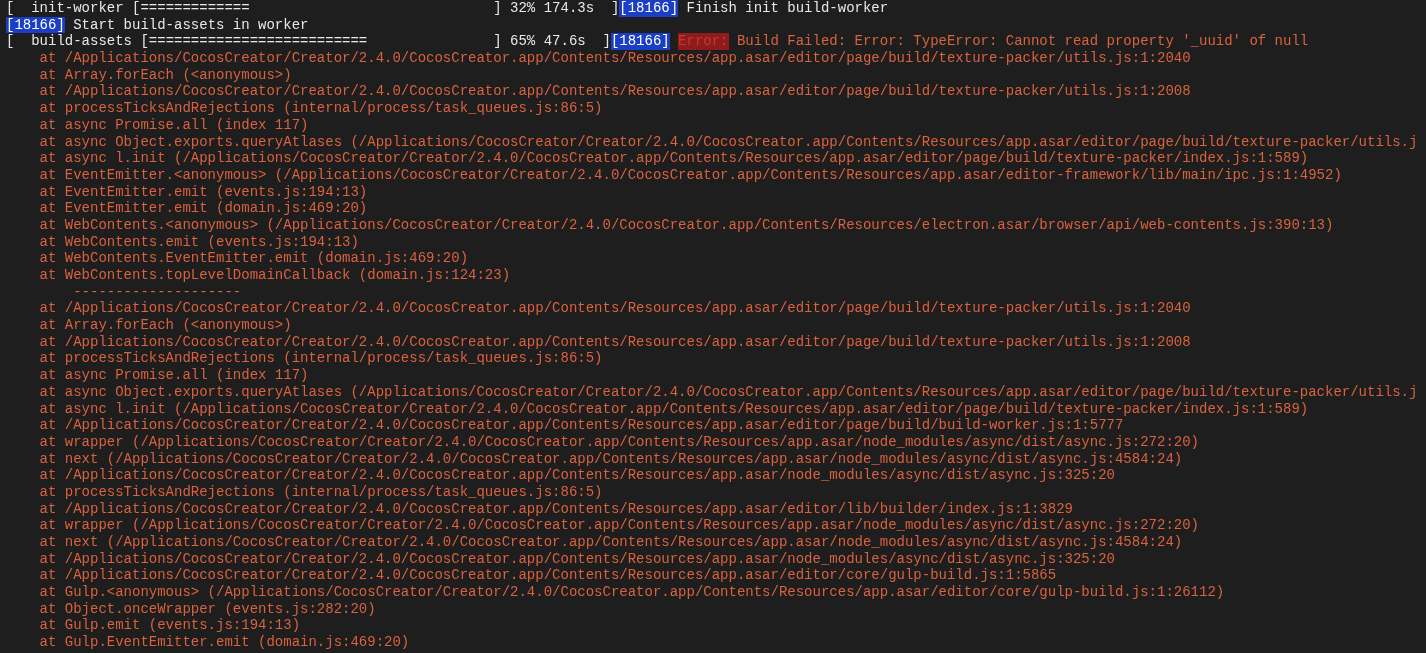  I want to click on error-message: Build Failed: Error: TypeError: Cannot read property '_uuid' of null, so click(1022, 42).